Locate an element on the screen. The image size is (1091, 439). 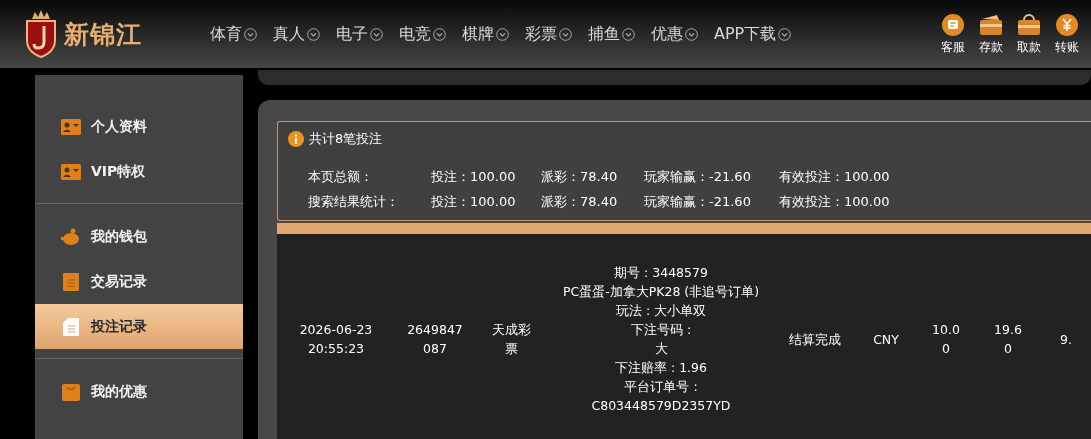
nav-link: 体育 is located at coordinates (233, 34).